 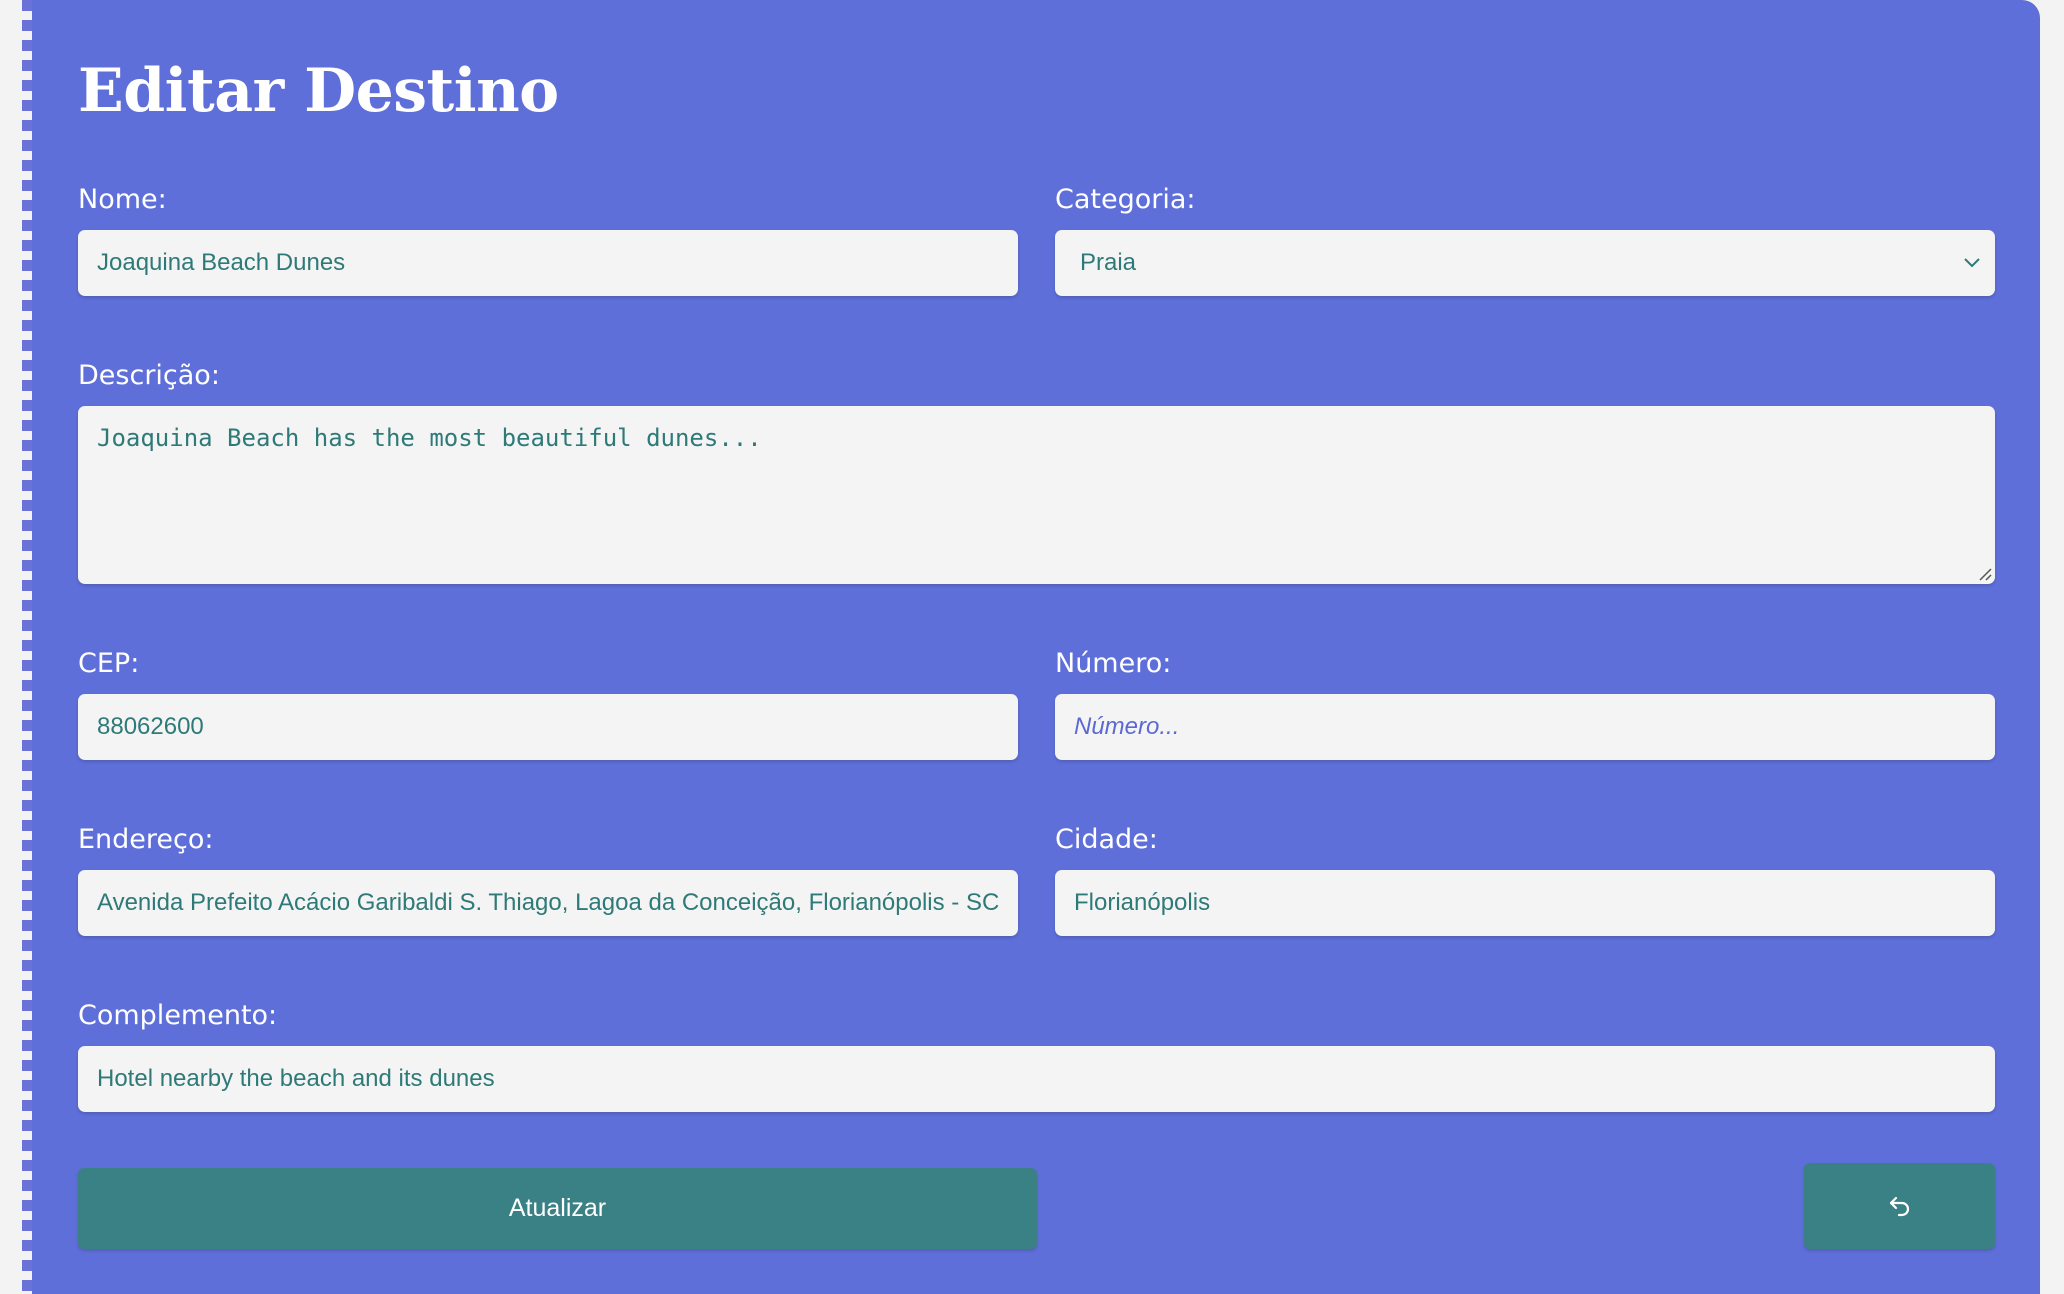 I want to click on chevron-down-icon, so click(x=1972, y=263).